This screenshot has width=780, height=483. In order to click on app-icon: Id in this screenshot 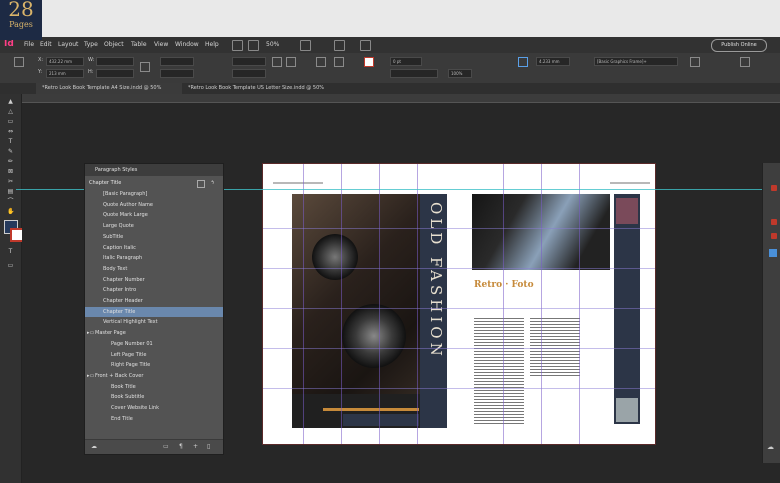, I will do `click(9, 44)`.